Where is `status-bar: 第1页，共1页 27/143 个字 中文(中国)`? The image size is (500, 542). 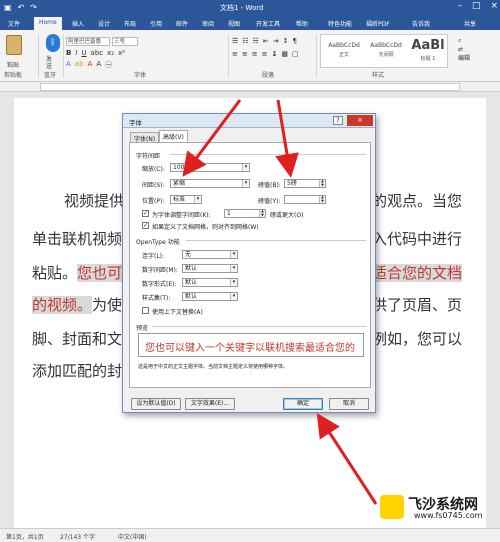 status-bar: 第1页，共1页 27/143 个字 中文(中国) is located at coordinates (250, 535).